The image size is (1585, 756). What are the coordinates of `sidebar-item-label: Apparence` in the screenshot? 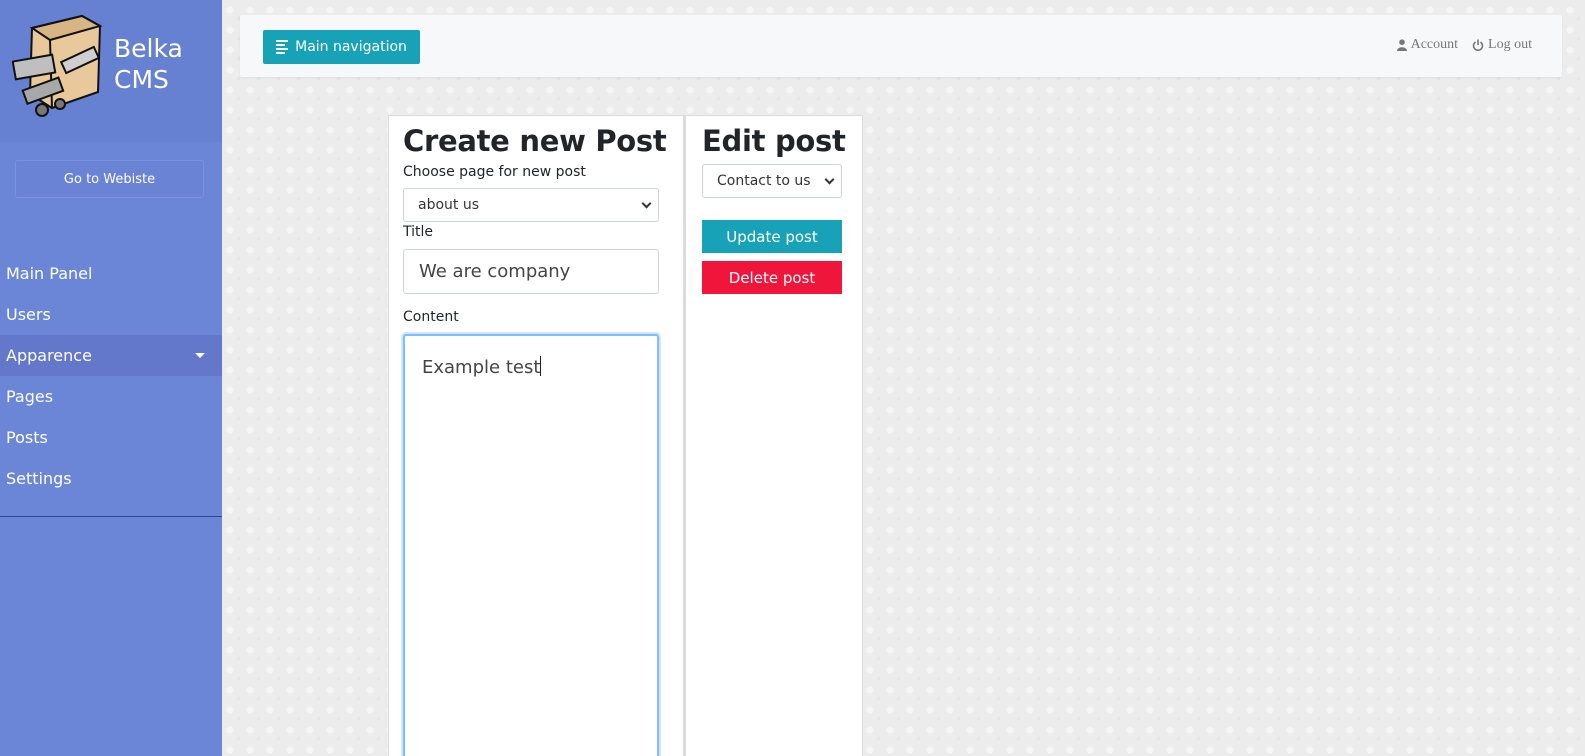 It's located at (49, 355).